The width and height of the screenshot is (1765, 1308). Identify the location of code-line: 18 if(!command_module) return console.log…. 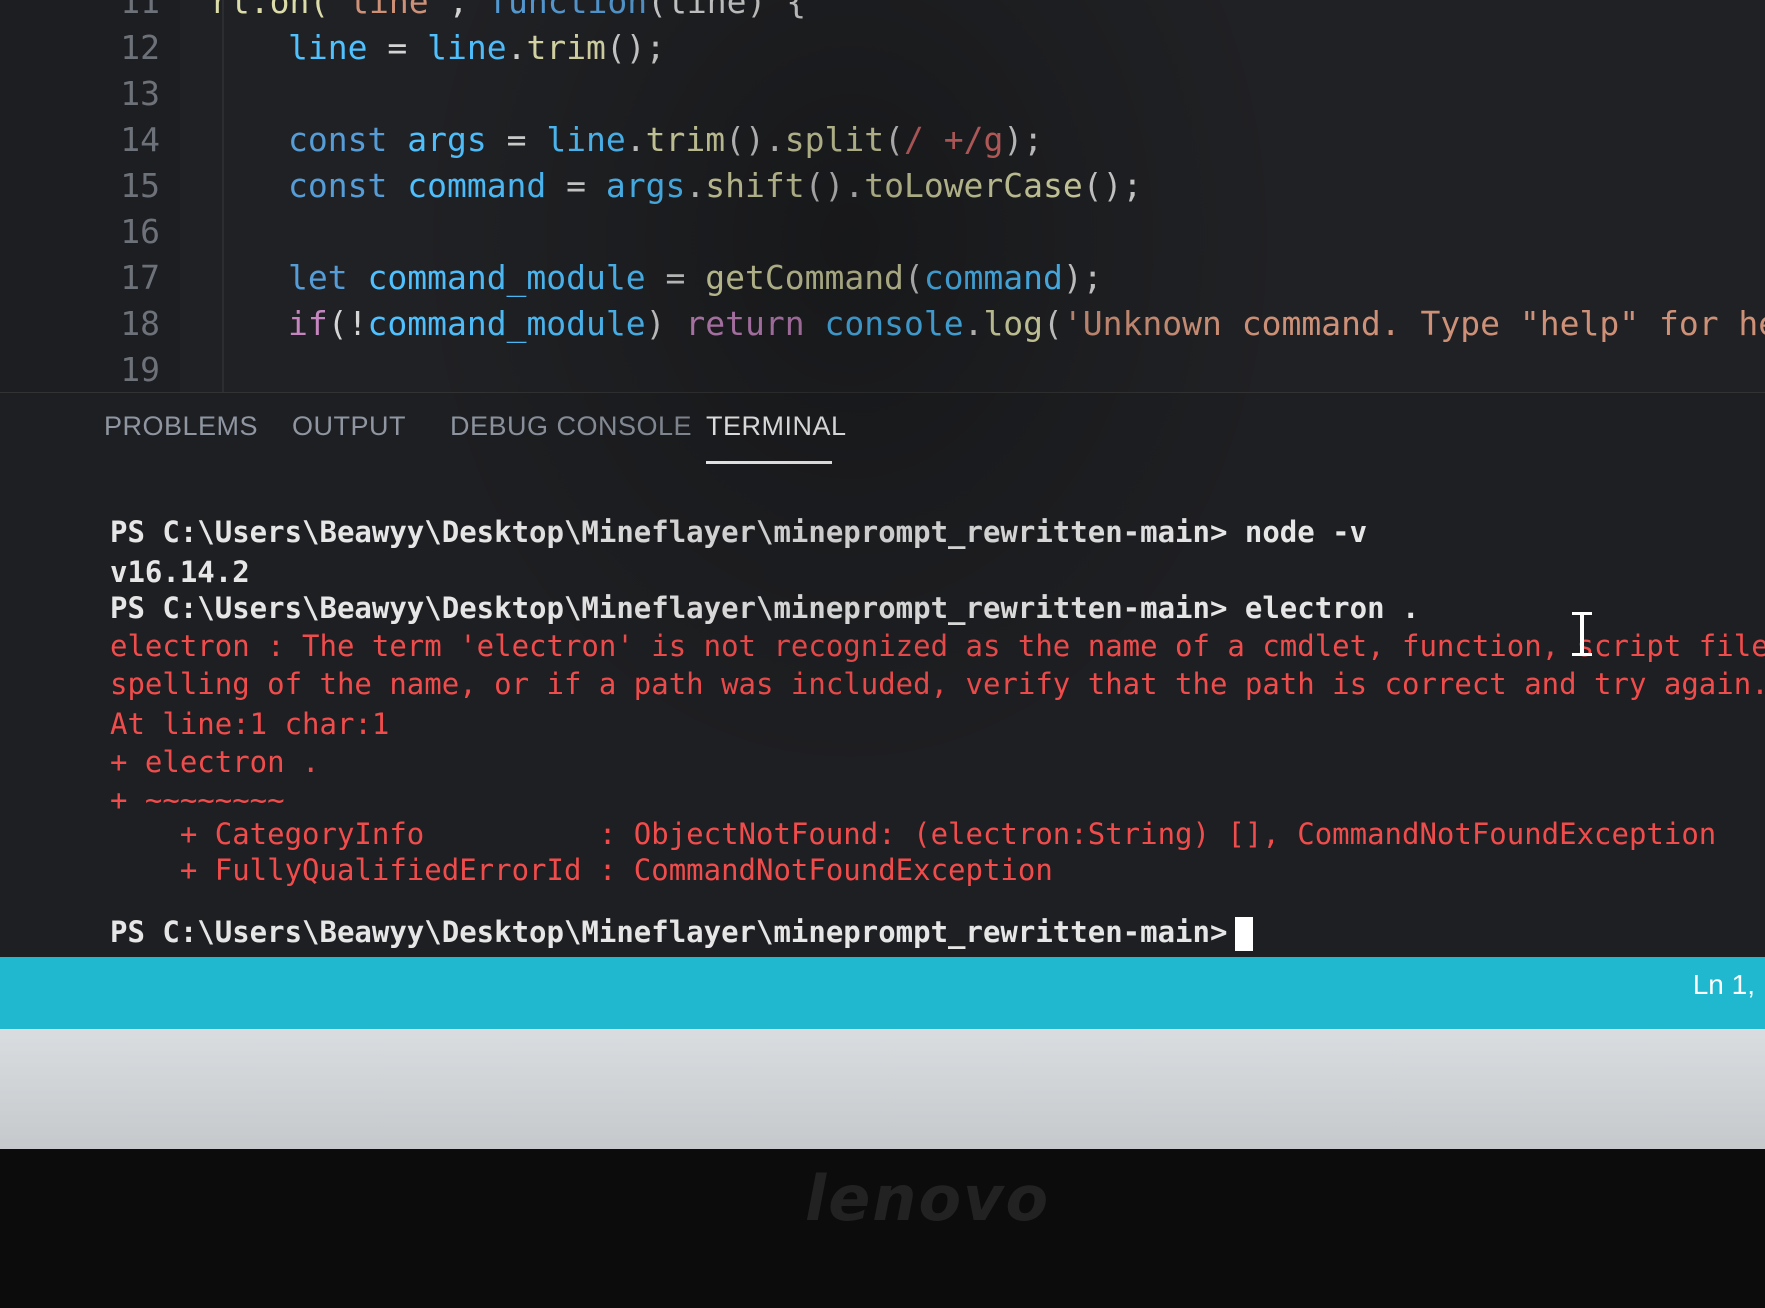
(882, 324).